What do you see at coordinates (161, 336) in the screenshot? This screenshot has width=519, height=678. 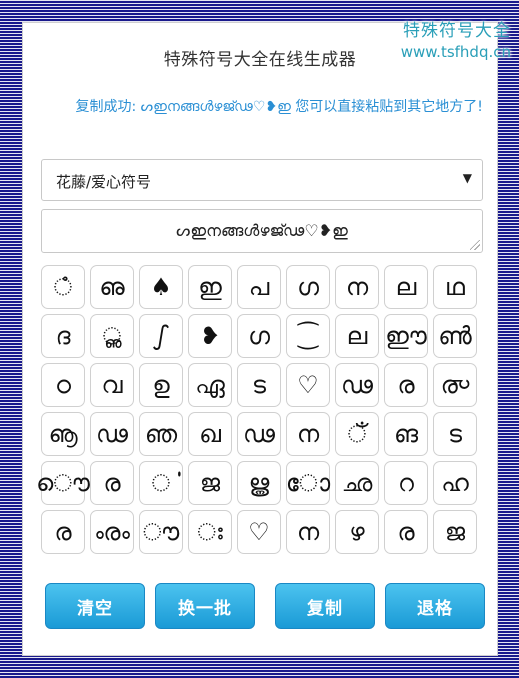 I see `symbol-cell: ഽ` at bounding box center [161, 336].